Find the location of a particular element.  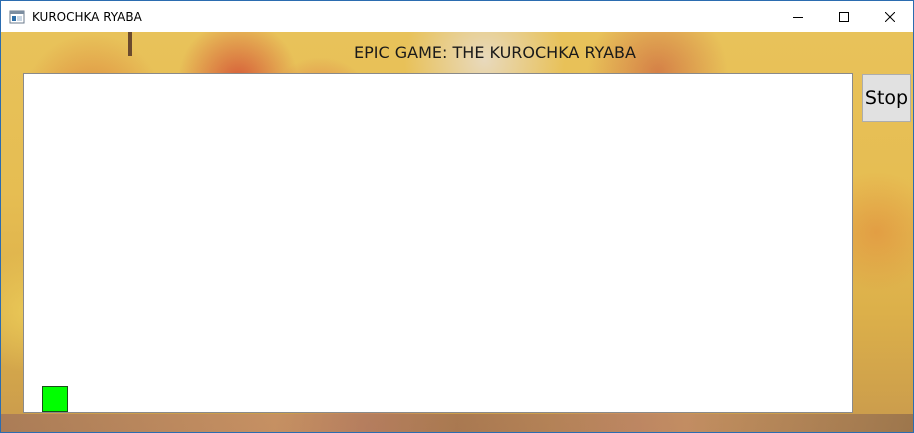

minimize-icon is located at coordinates (798, 17).